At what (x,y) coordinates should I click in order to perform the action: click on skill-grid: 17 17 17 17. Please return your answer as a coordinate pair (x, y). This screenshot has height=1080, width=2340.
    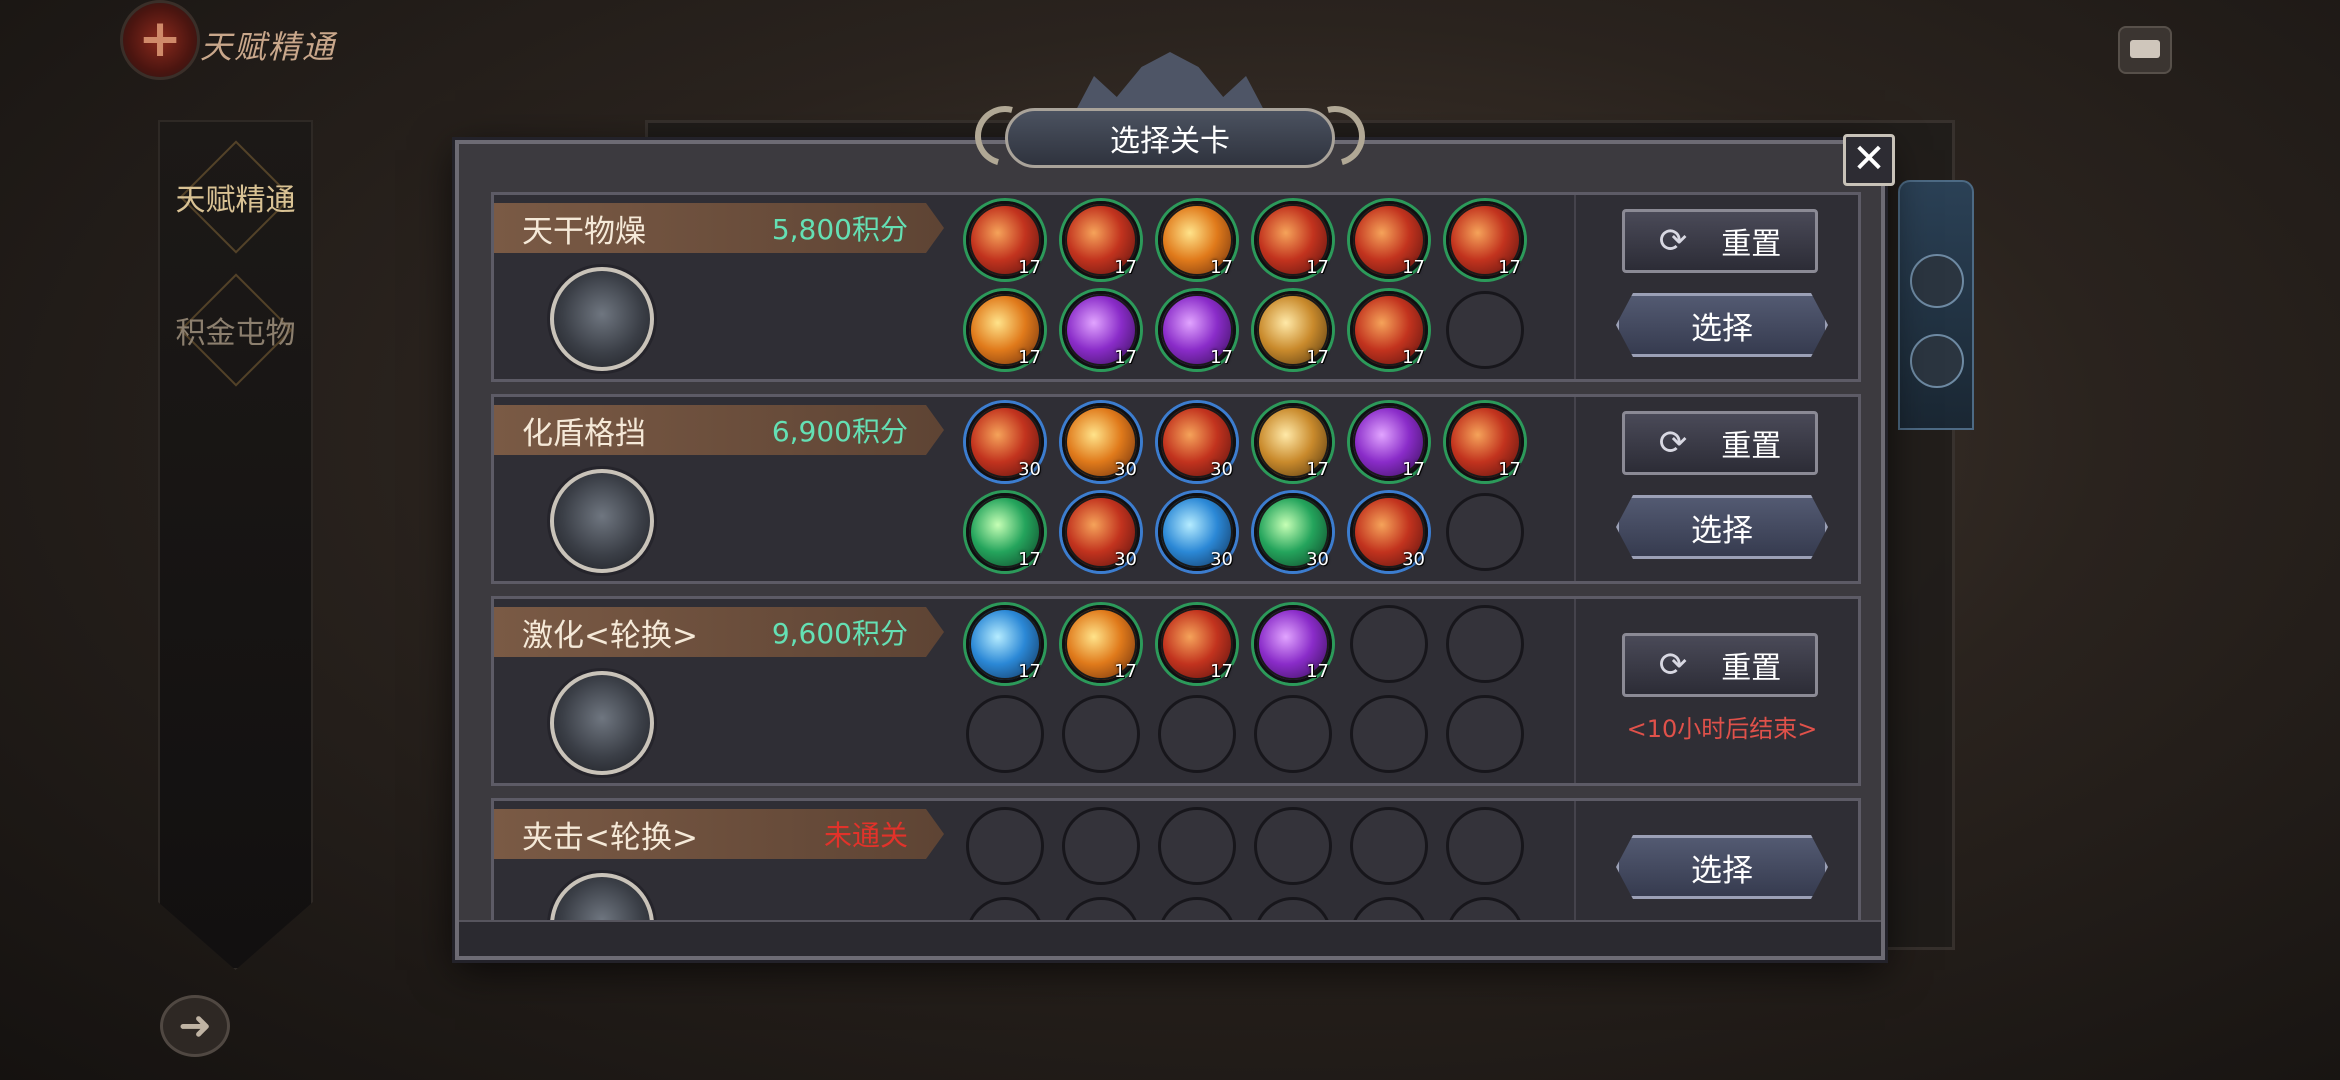
    Looking at the image, I should click on (1256, 695).